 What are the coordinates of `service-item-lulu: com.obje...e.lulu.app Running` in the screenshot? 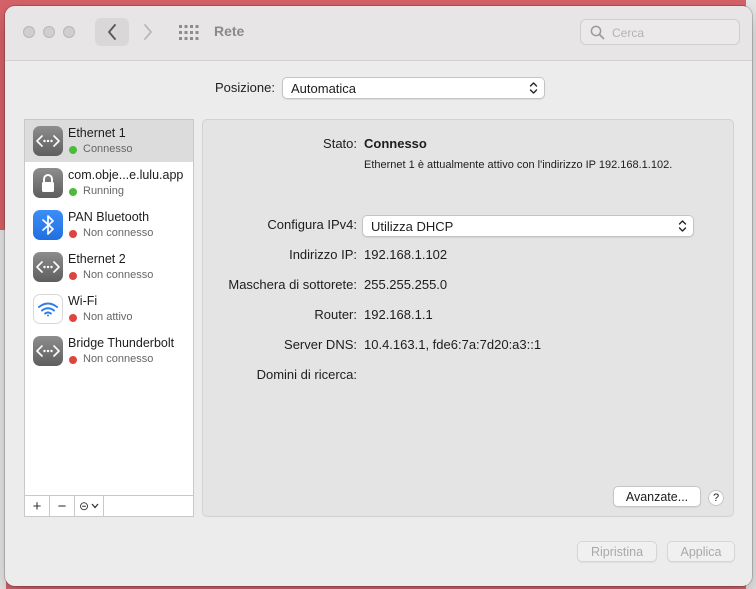 It's located at (109, 183).